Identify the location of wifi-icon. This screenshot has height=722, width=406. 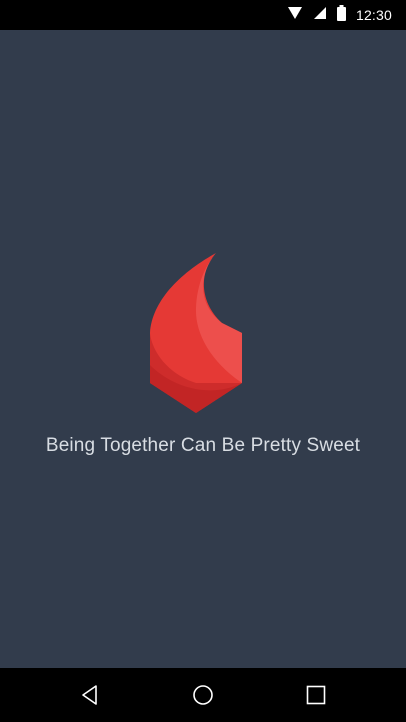
(295, 15).